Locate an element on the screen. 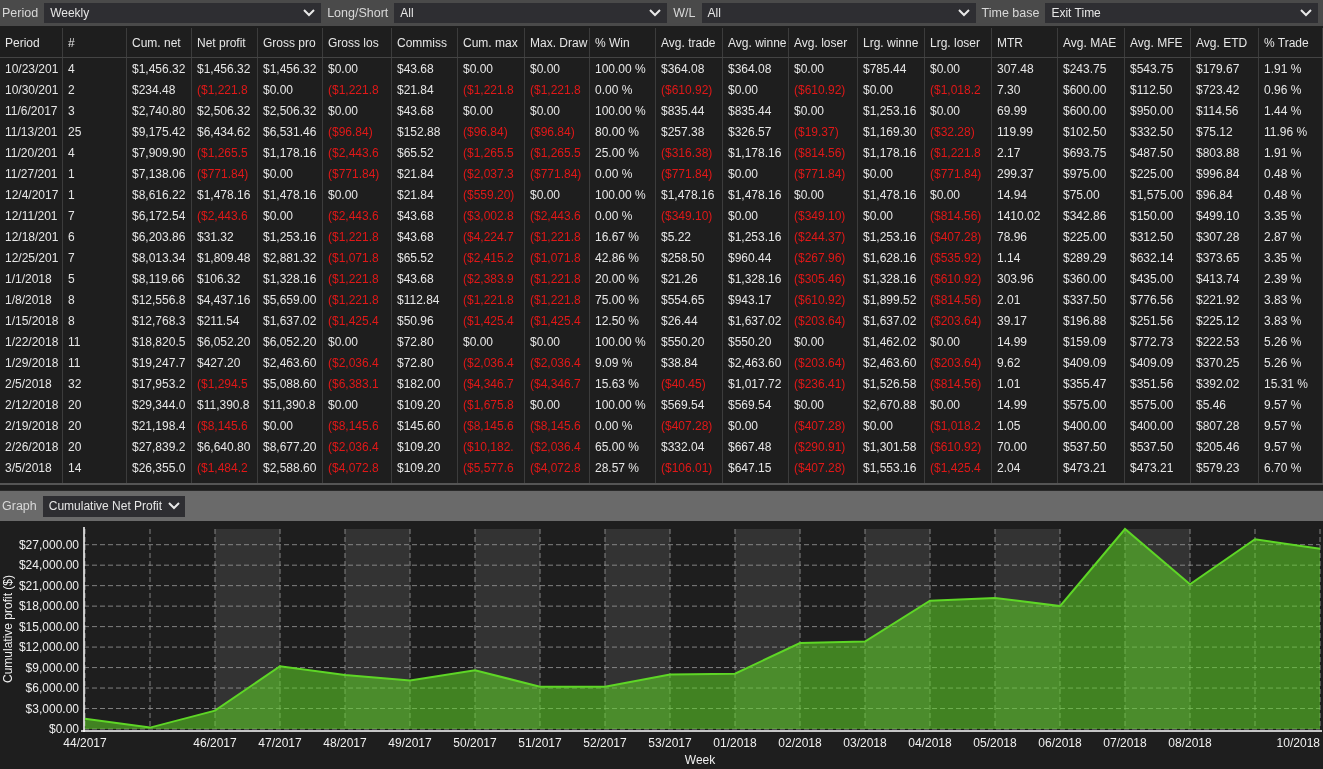  table-cell: $5,088.60 is located at coordinates (290, 383).